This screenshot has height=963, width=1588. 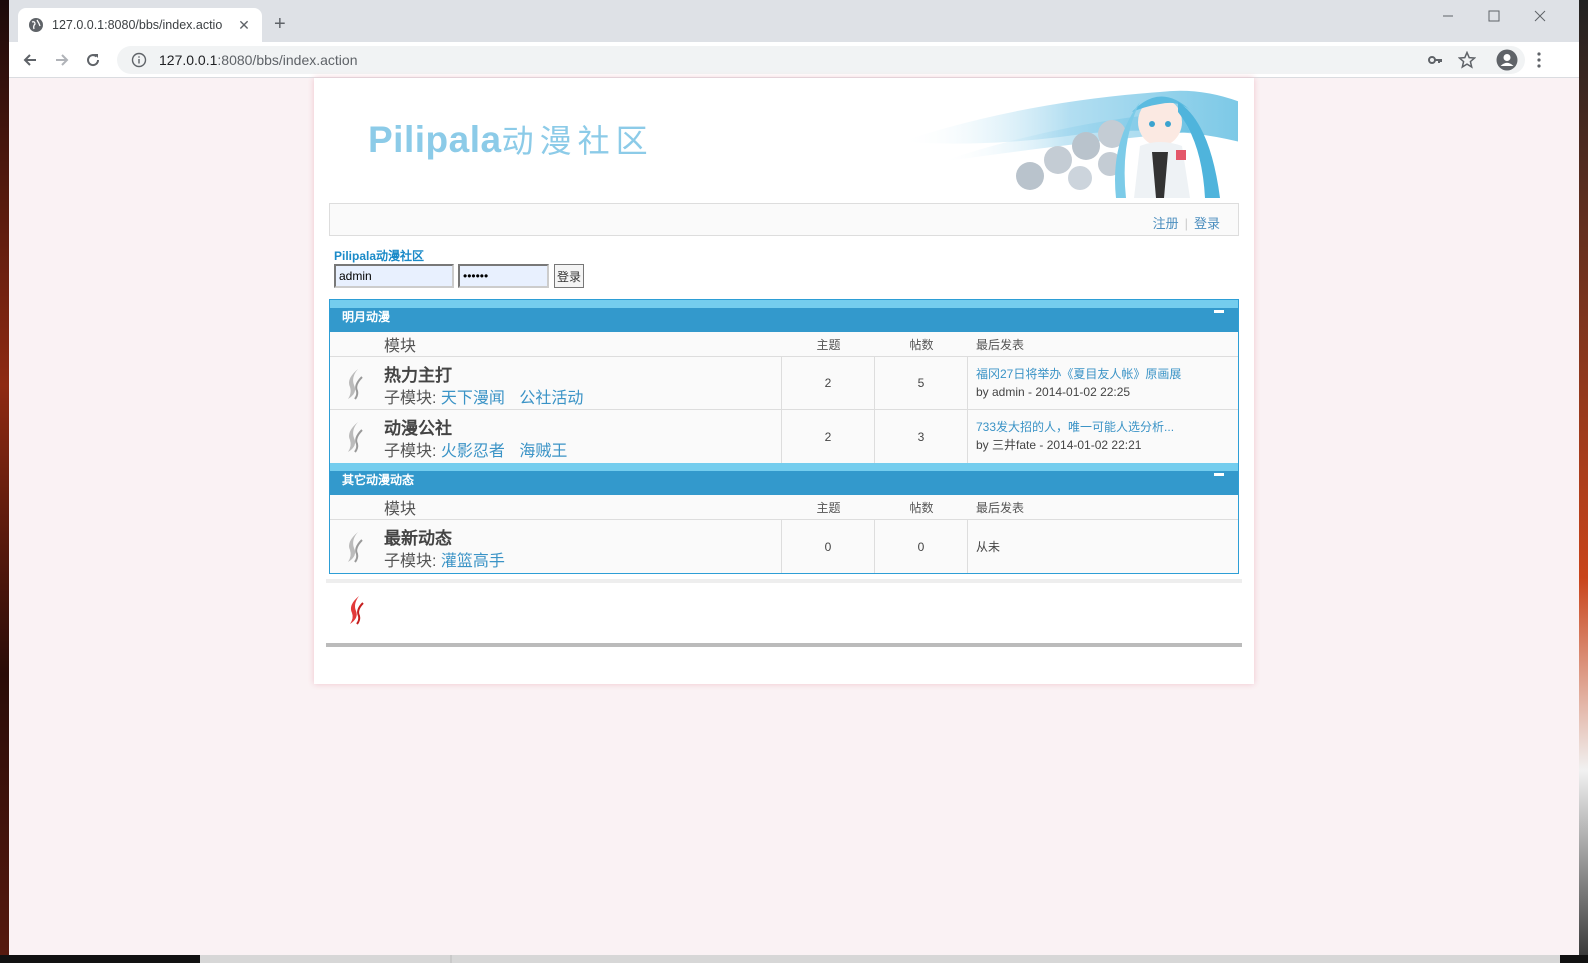 What do you see at coordinates (1103, 546) in the screenshot?
I see `last-post-cell: 从未` at bounding box center [1103, 546].